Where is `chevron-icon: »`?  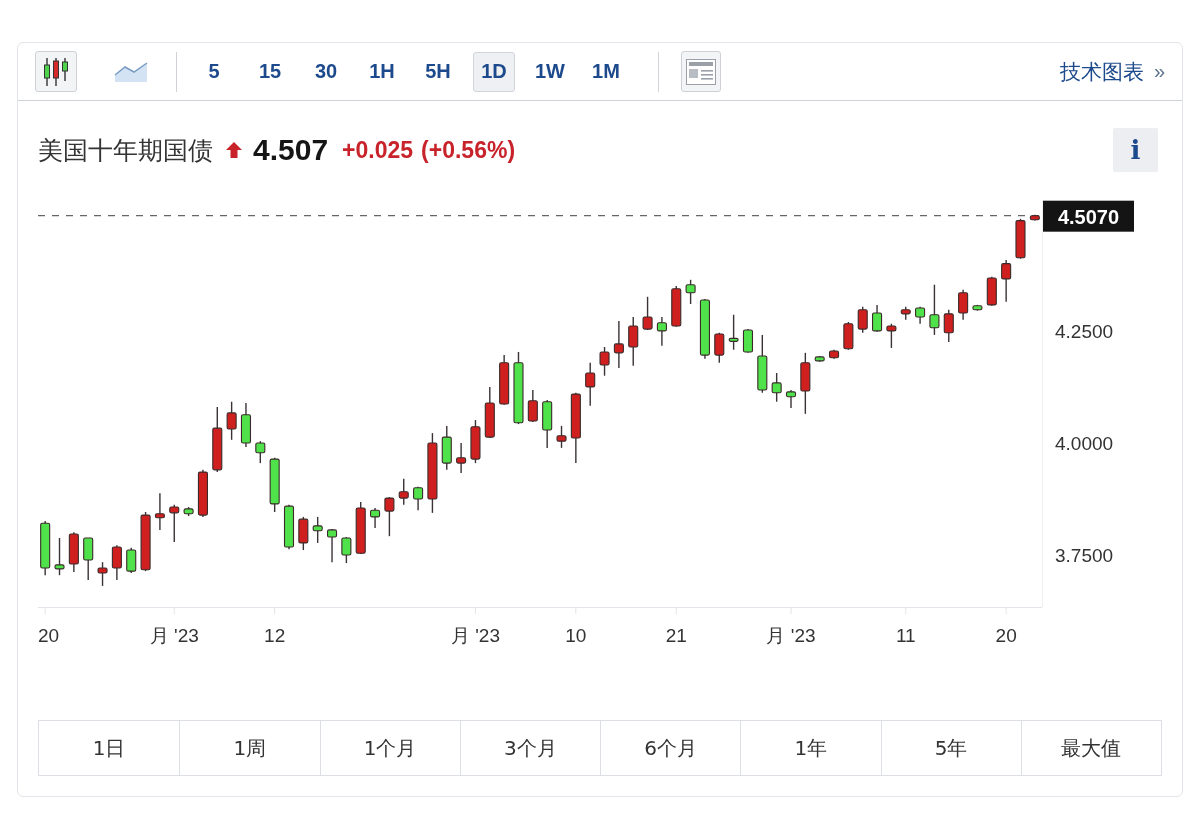
chevron-icon: » is located at coordinates (1159, 71).